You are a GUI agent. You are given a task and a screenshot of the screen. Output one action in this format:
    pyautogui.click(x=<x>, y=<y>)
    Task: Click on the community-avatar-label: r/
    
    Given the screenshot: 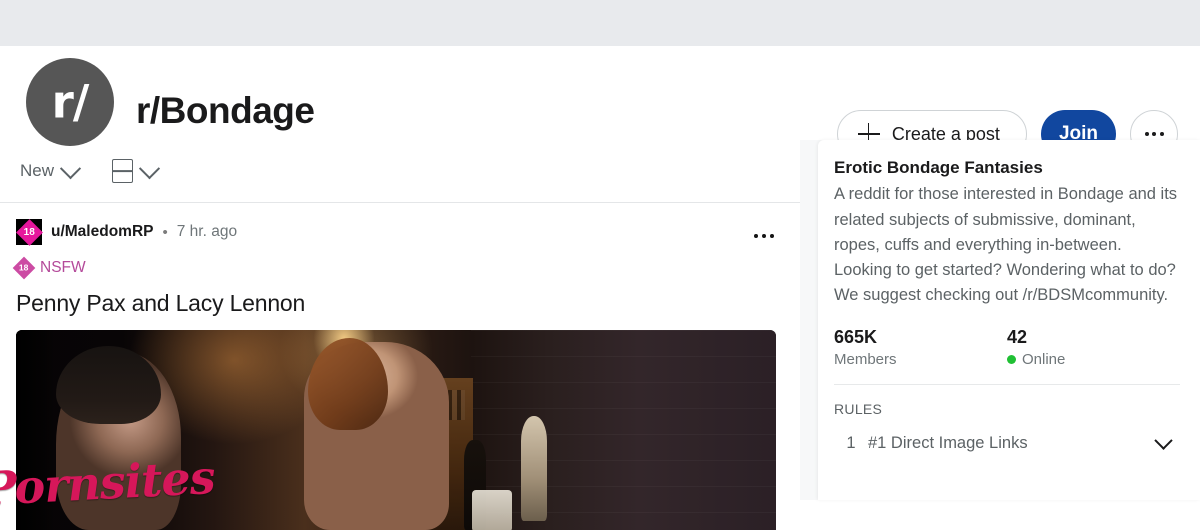 What is the action you would take?
    pyautogui.click(x=70, y=102)
    